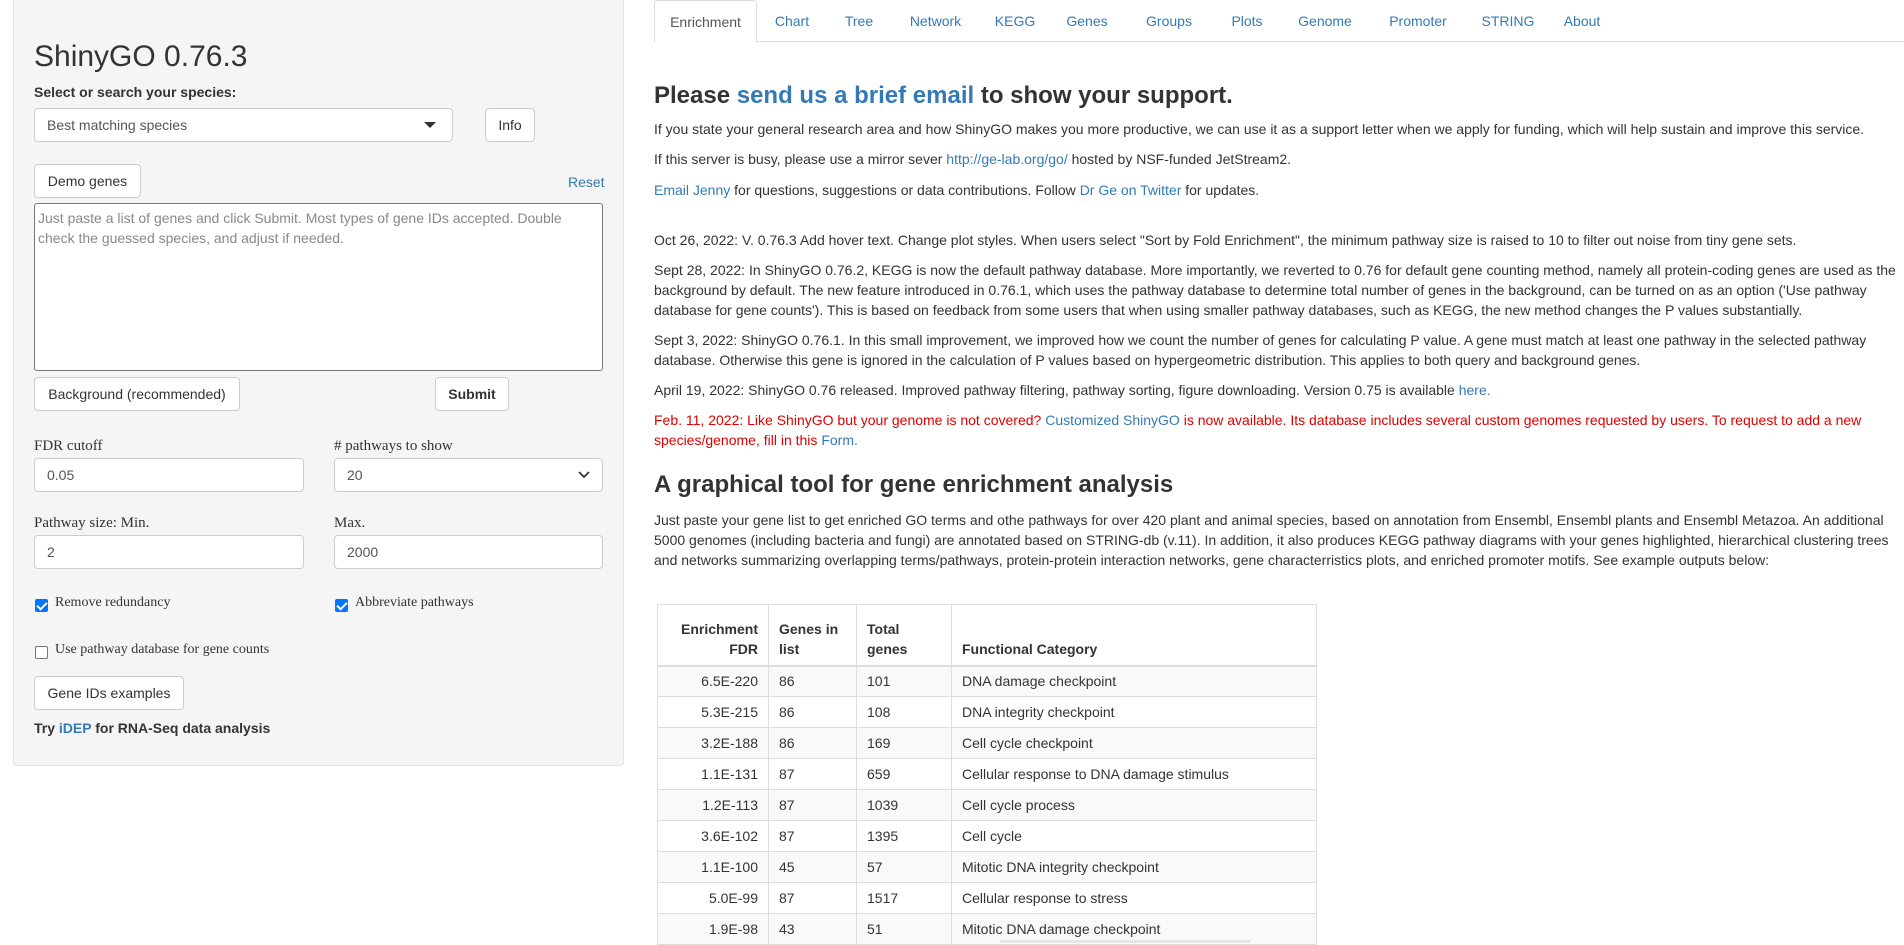 This screenshot has height=945, width=1904. Describe the element at coordinates (855, 95) in the screenshot. I see `send-email-link: send us a brief email` at that location.